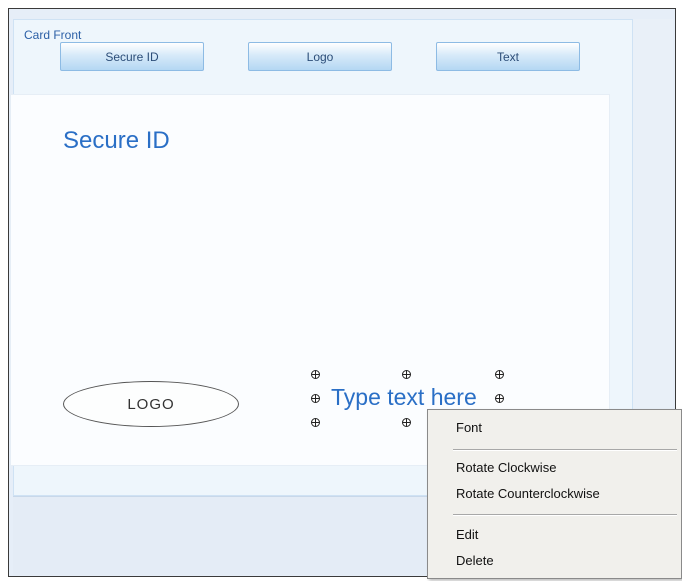  Describe the element at coordinates (315, 374) in the screenshot. I see `resize-handle-top-left` at that location.